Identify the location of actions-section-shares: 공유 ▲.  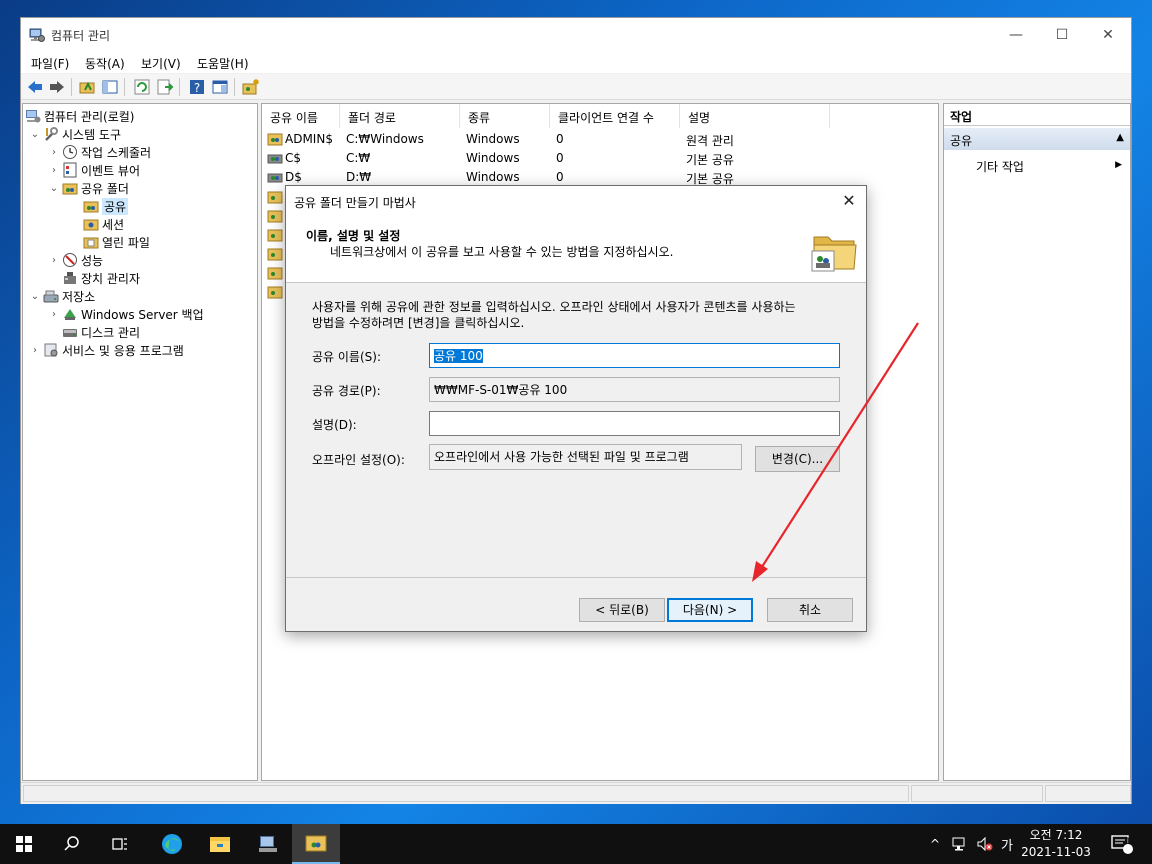
(1037, 139).